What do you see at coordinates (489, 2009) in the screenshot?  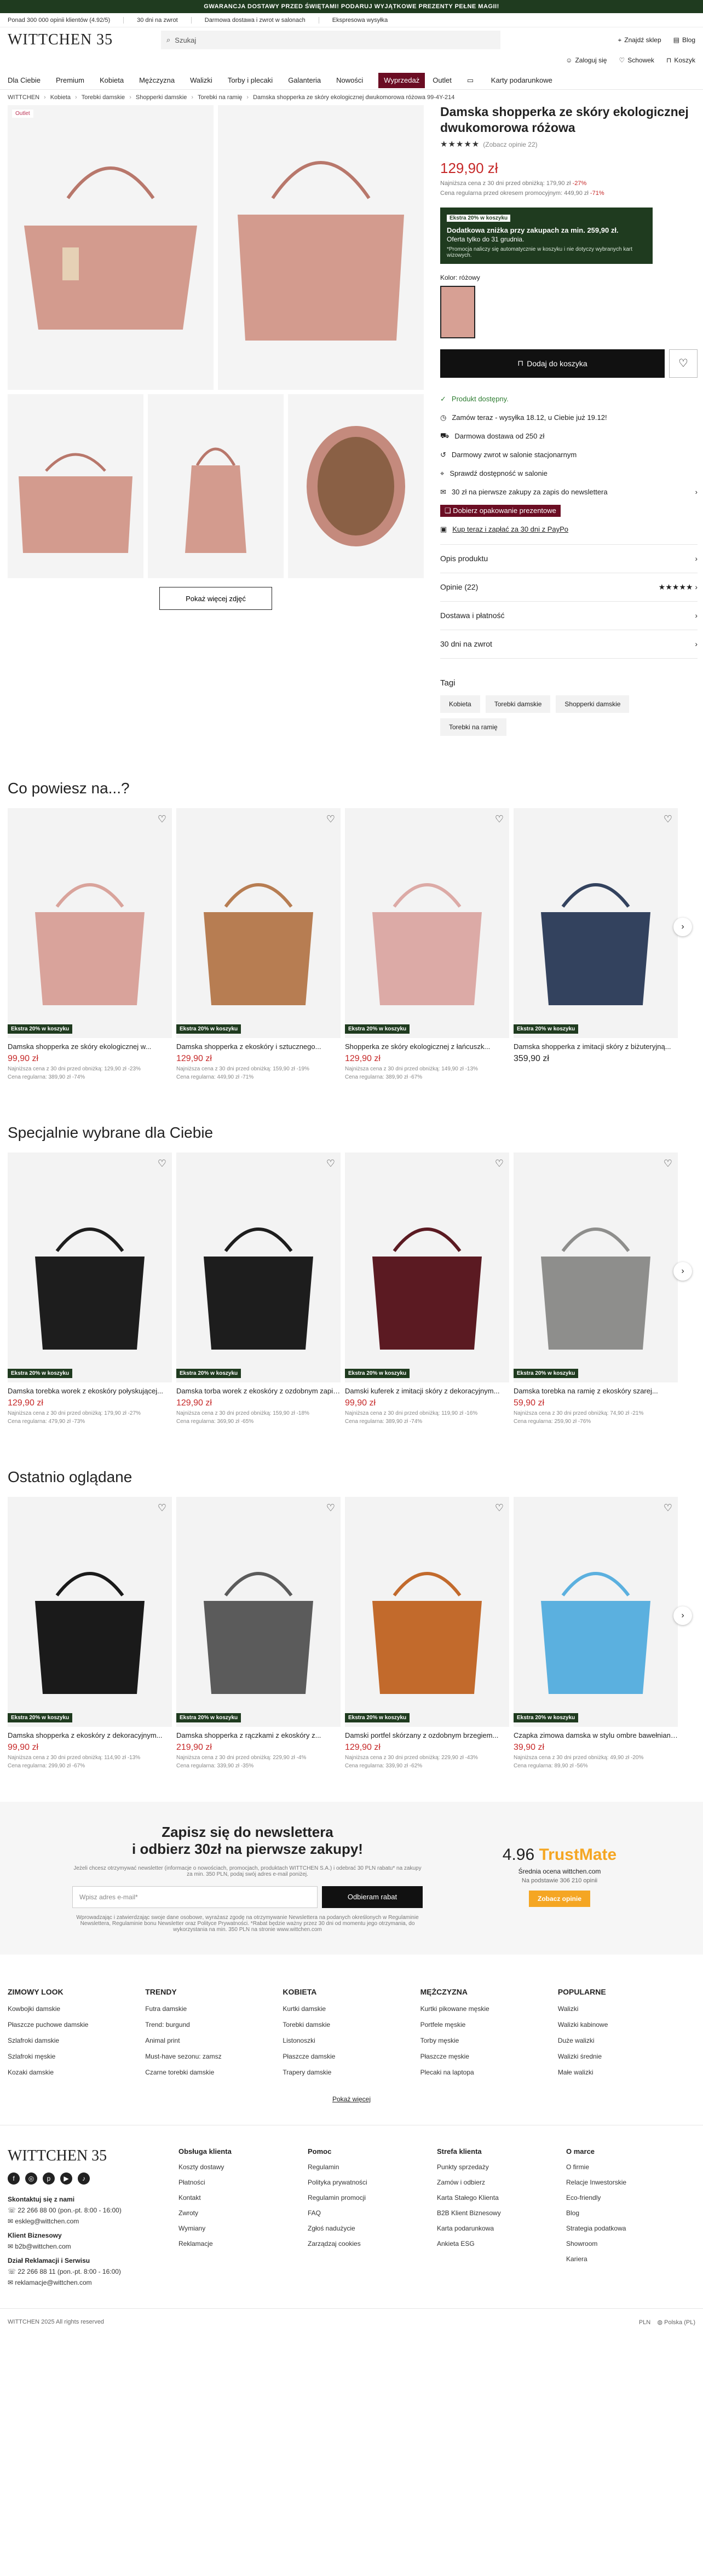 I see `category-link: Kurtki pikowane męskie` at bounding box center [489, 2009].